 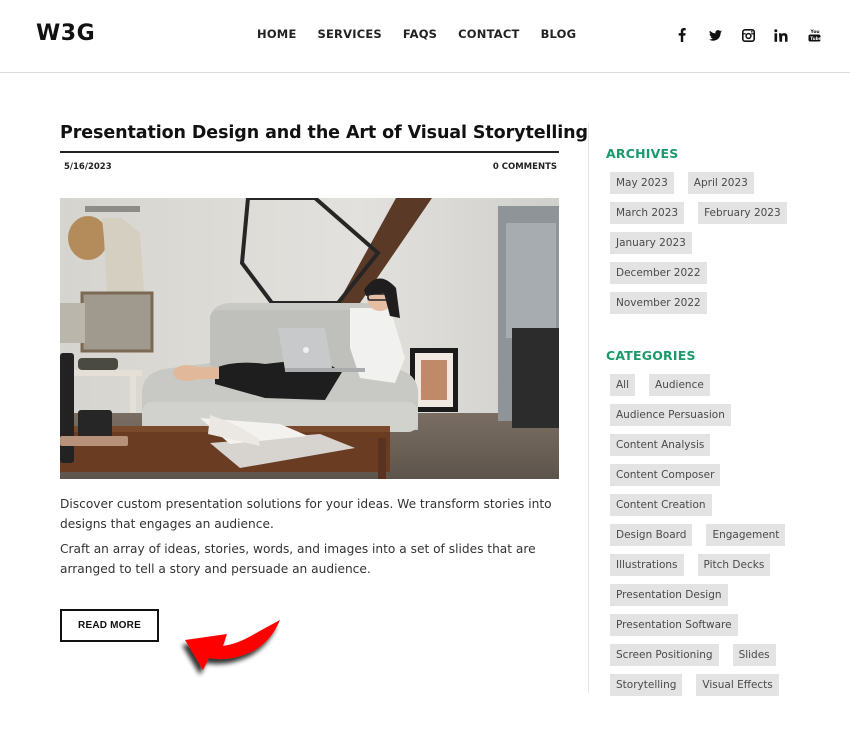 I want to click on twitter-icon, so click(x=715, y=35).